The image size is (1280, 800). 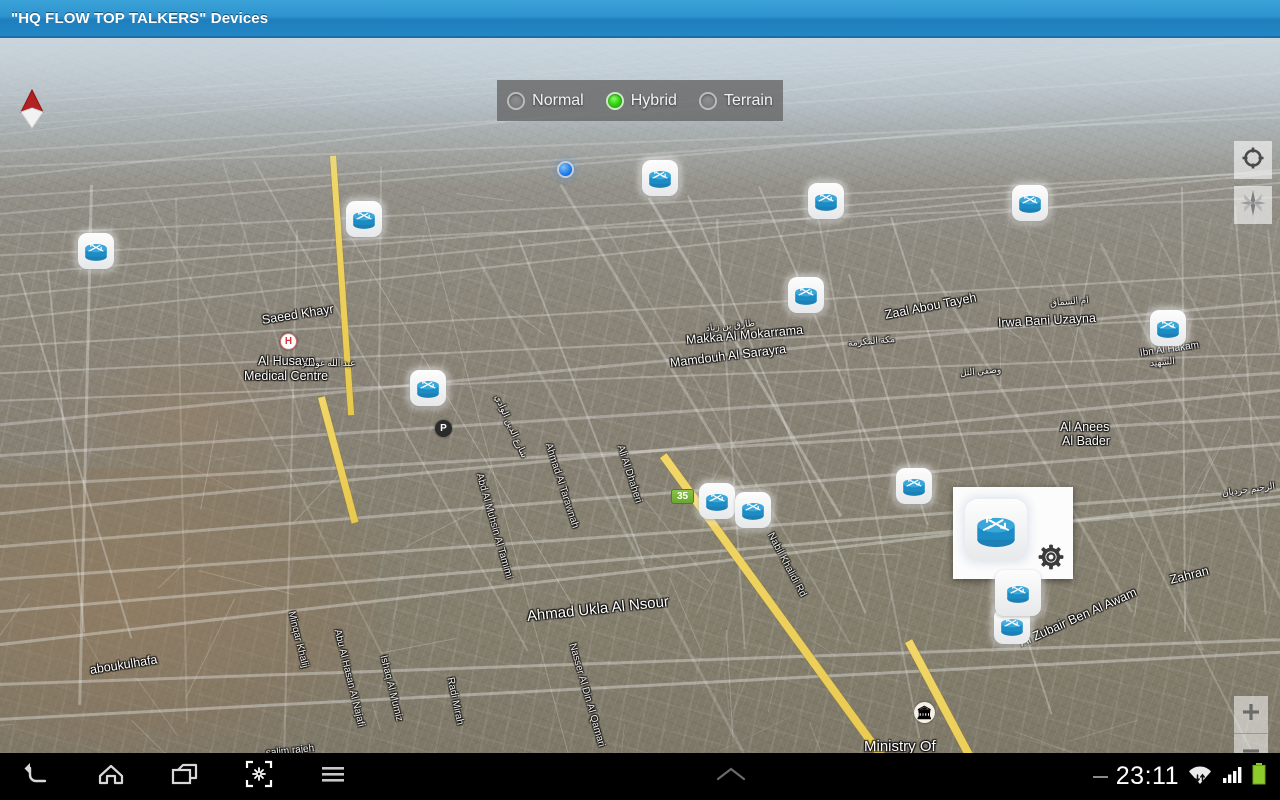 What do you see at coordinates (748, 100) in the screenshot?
I see `map-type-label-terrain: Terrain` at bounding box center [748, 100].